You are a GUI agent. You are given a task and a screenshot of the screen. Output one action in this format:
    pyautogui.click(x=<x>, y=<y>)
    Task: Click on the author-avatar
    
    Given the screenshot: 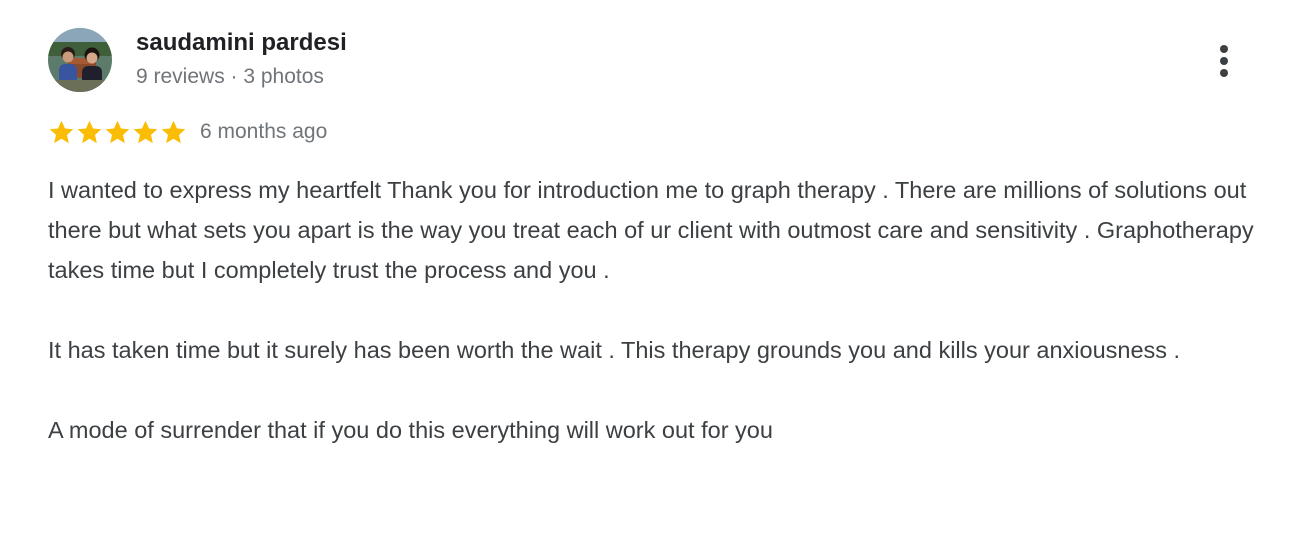 What is the action you would take?
    pyautogui.click(x=80, y=60)
    